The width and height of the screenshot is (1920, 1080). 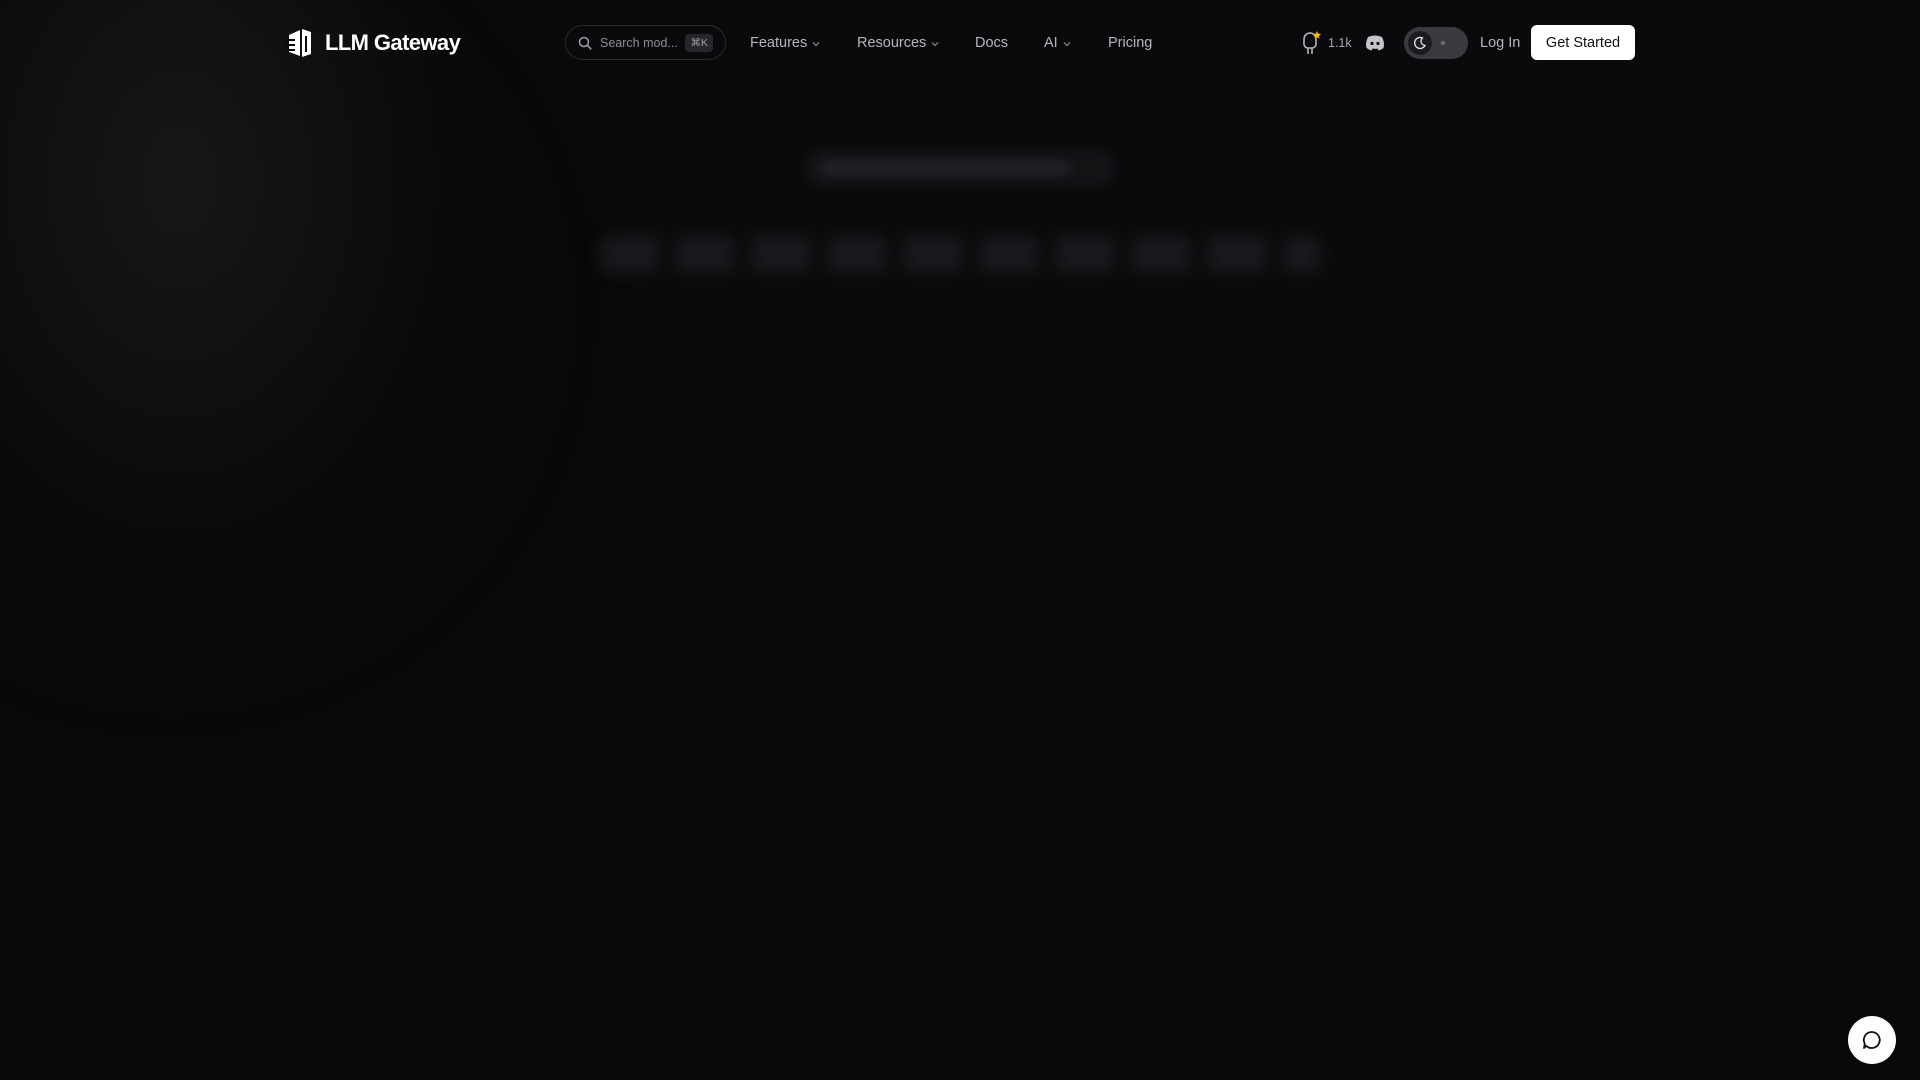 What do you see at coordinates (1375, 43) in the screenshot?
I see `discord-icon` at bounding box center [1375, 43].